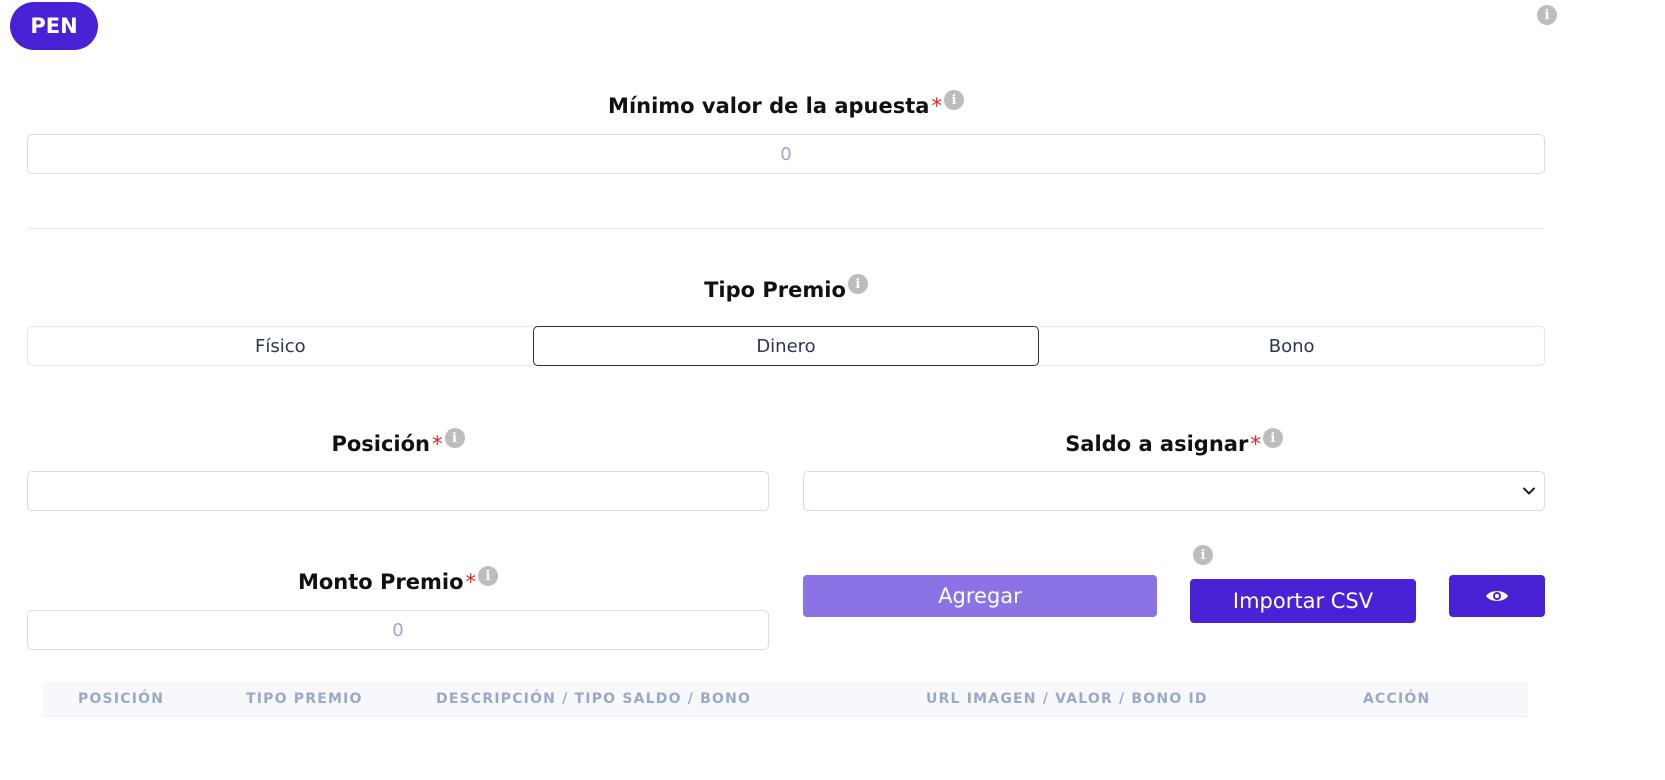 This screenshot has height=780, width=1665. I want to click on position-input, so click(398, 491).